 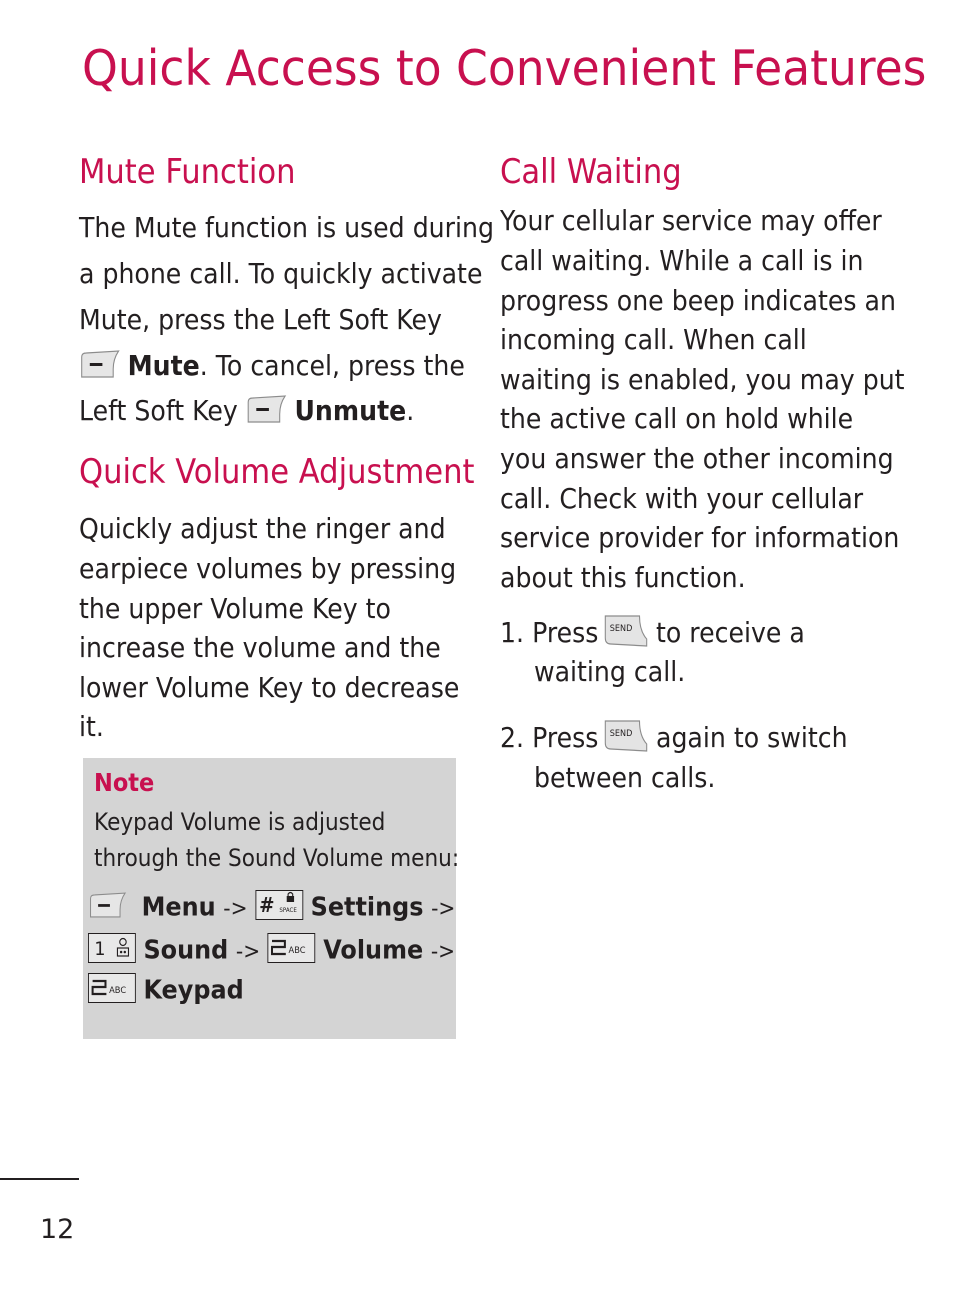 What do you see at coordinates (350, 410) in the screenshot?
I see `unmute-label: Unmute` at bounding box center [350, 410].